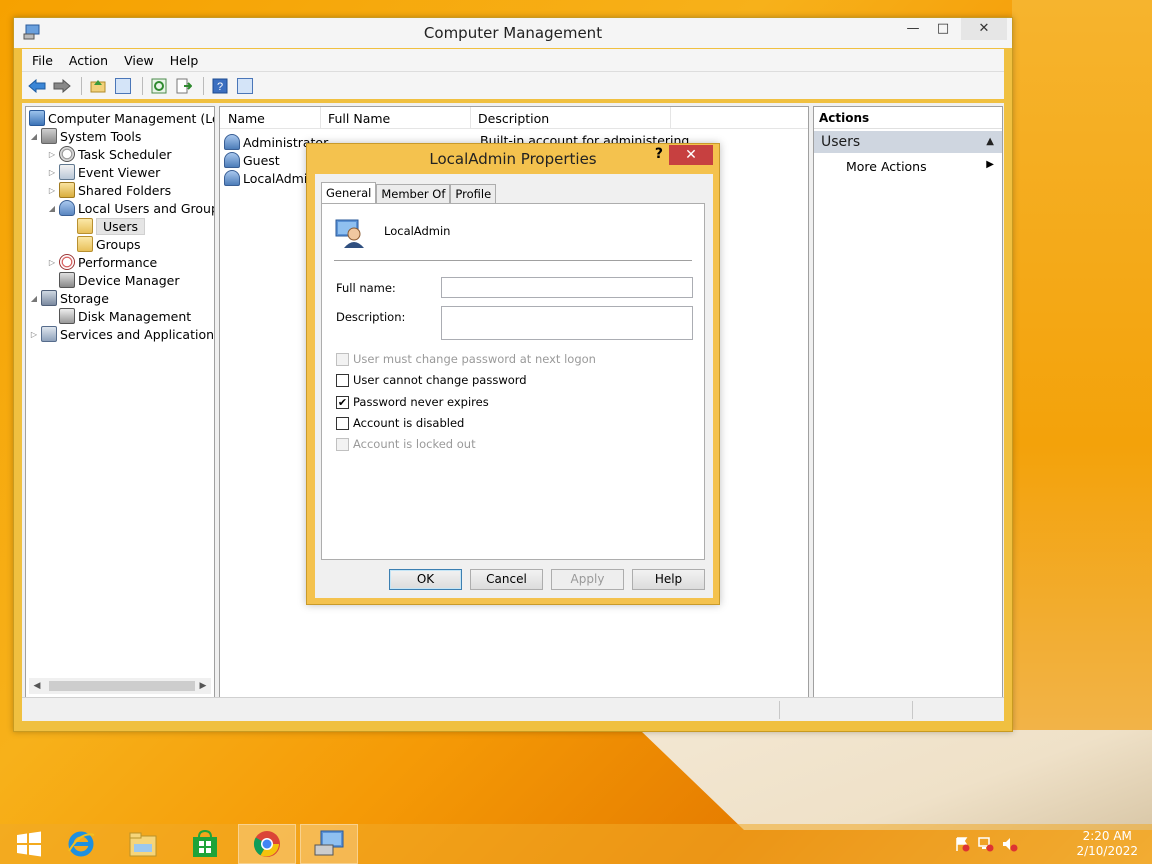 This screenshot has height=864, width=1152. What do you see at coordinates (1107, 844) in the screenshot?
I see `clock: 2:20 AM 2/10/2022` at bounding box center [1107, 844].